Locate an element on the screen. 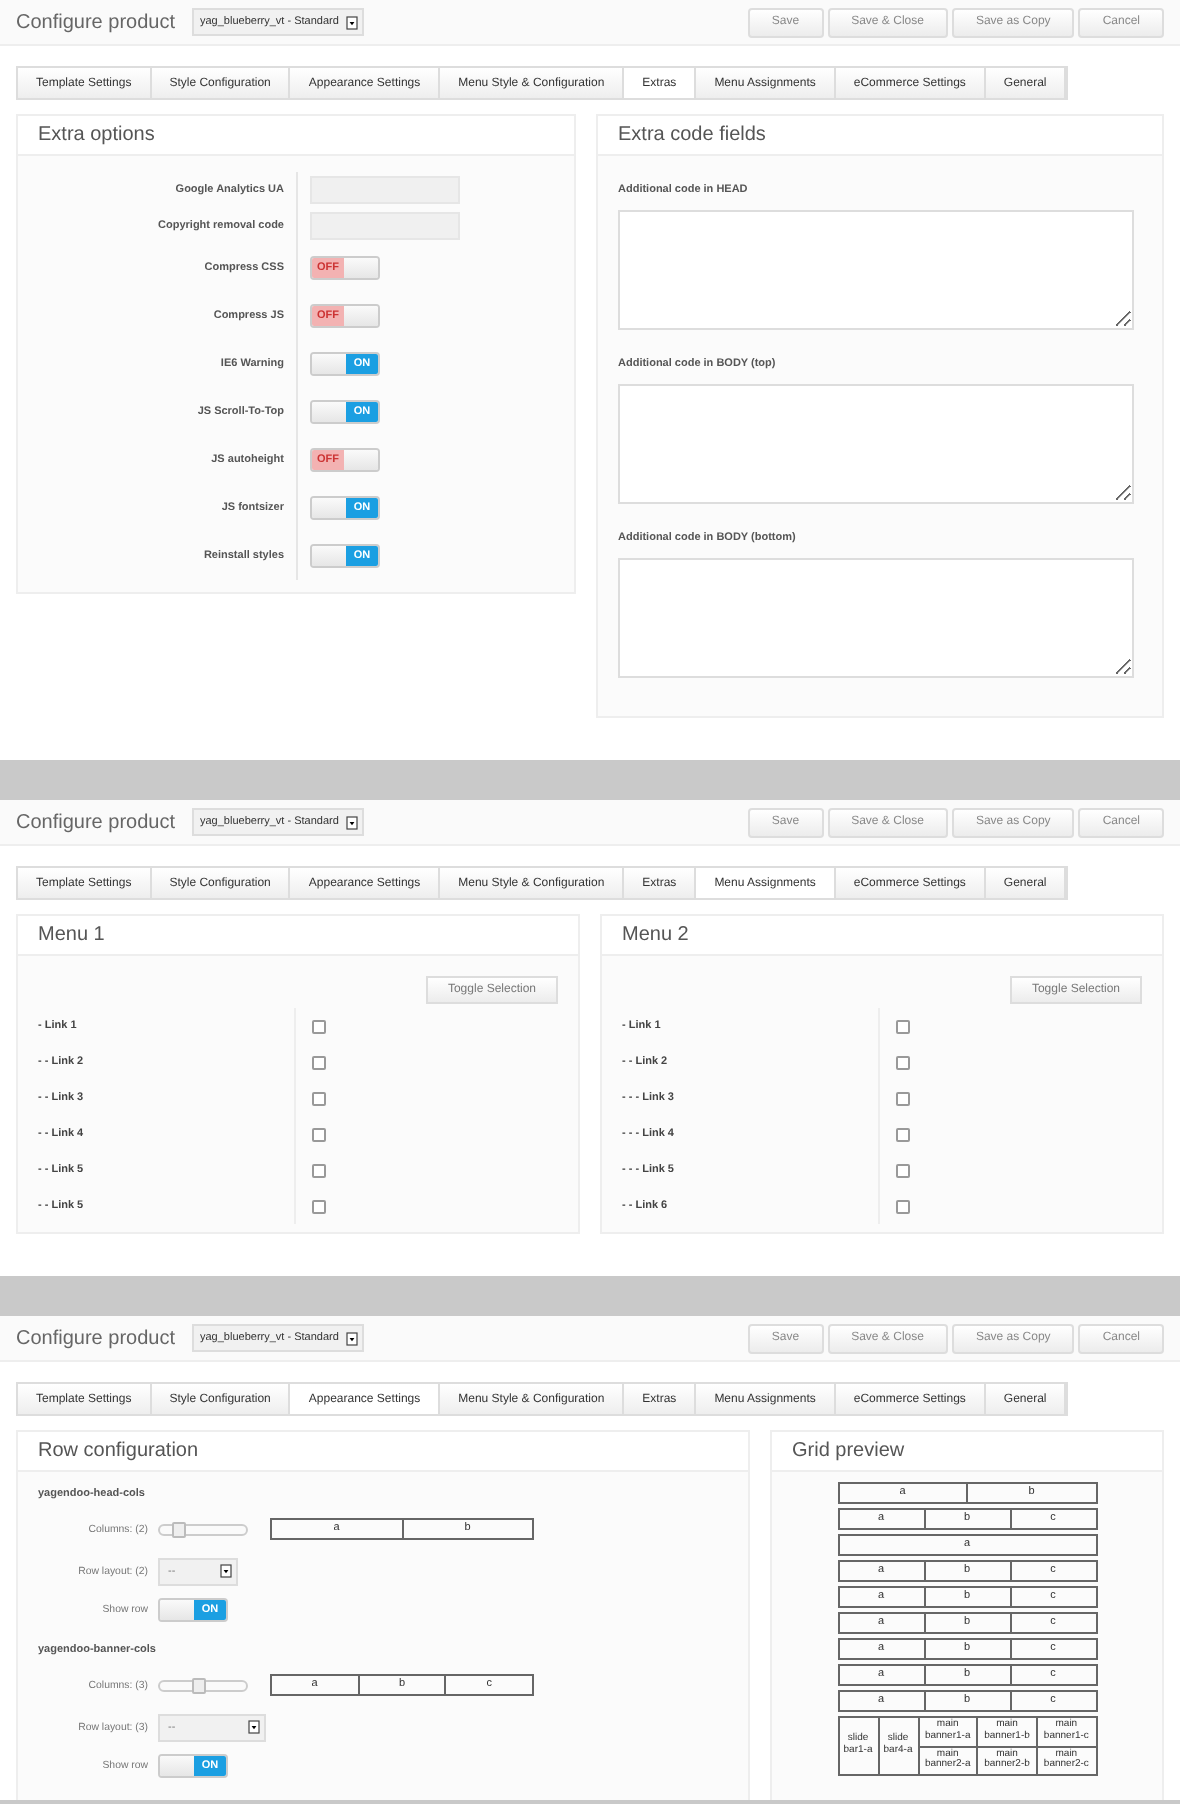 This screenshot has height=1804, width=1180. panel-title: Grid preview is located at coordinates (967, 1452).